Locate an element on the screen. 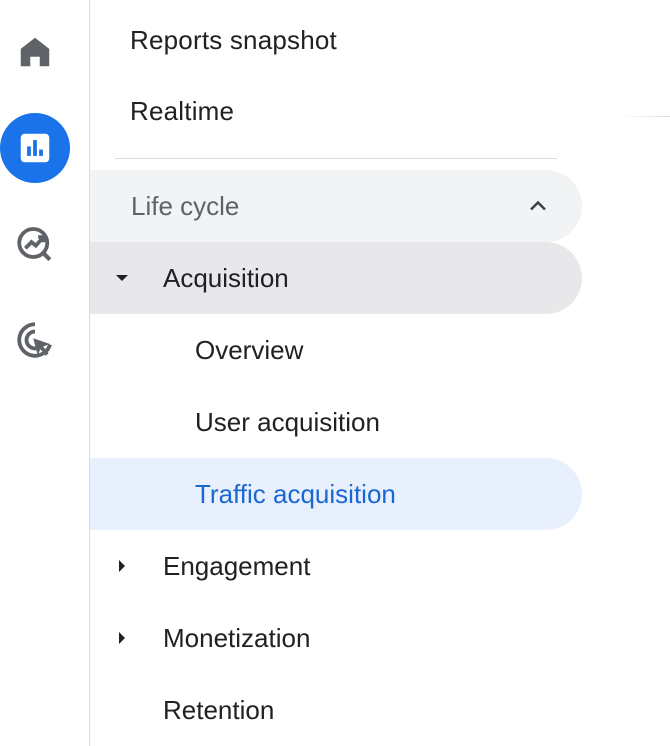 The height and width of the screenshot is (746, 670). home-icon is located at coordinates (35, 52).